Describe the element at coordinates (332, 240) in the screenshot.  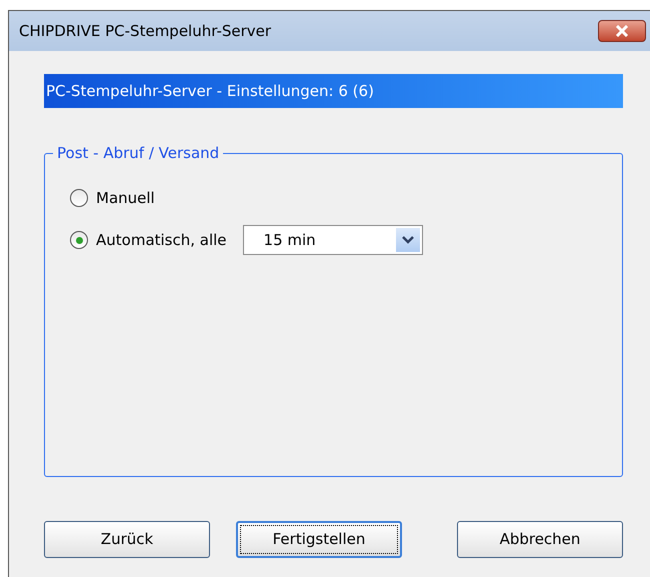
I see `interval-dropdown: 15 min` at that location.